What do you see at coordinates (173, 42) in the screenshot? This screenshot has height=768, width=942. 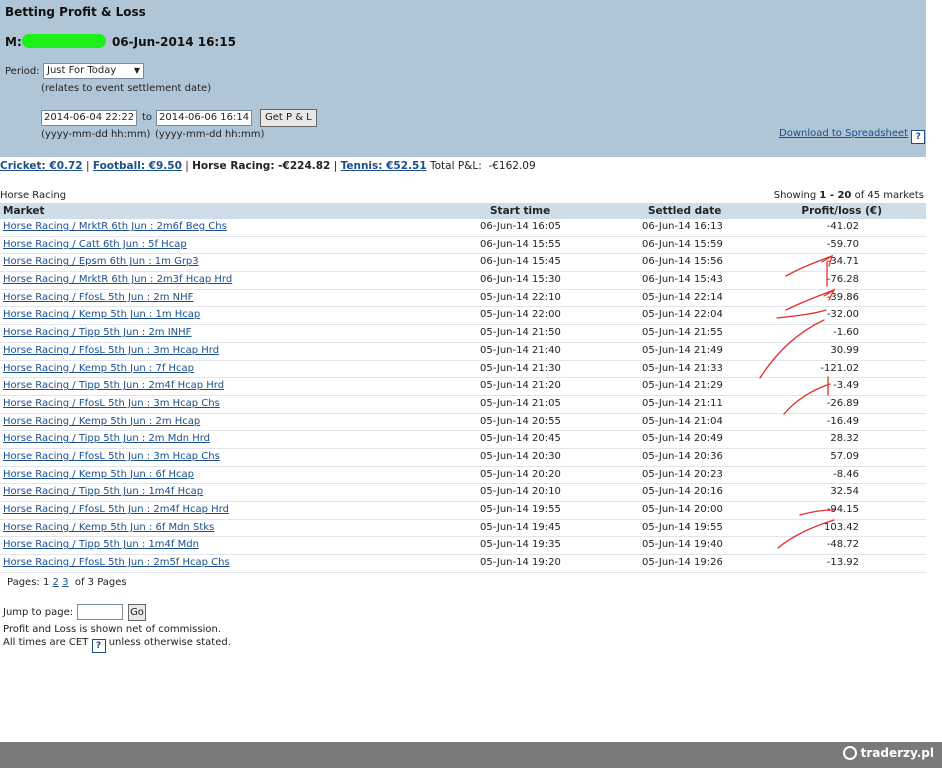 I see `account-datetime: 06-Jun-2014 16:15` at bounding box center [173, 42].